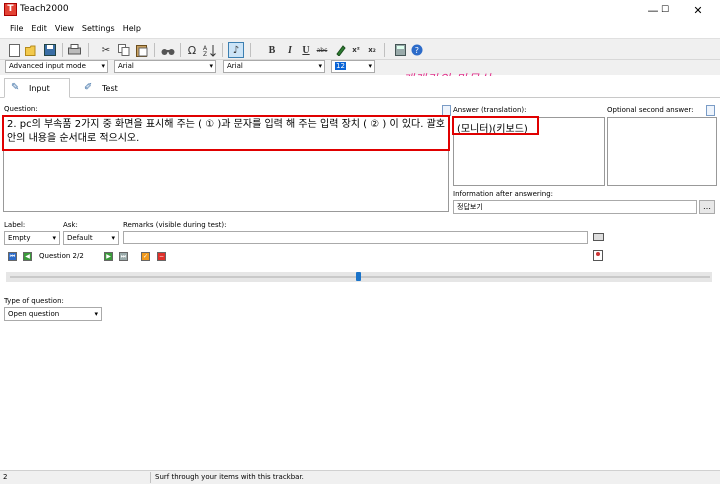 The image size is (720, 484). I want to click on underline-button: U, so click(306, 50).